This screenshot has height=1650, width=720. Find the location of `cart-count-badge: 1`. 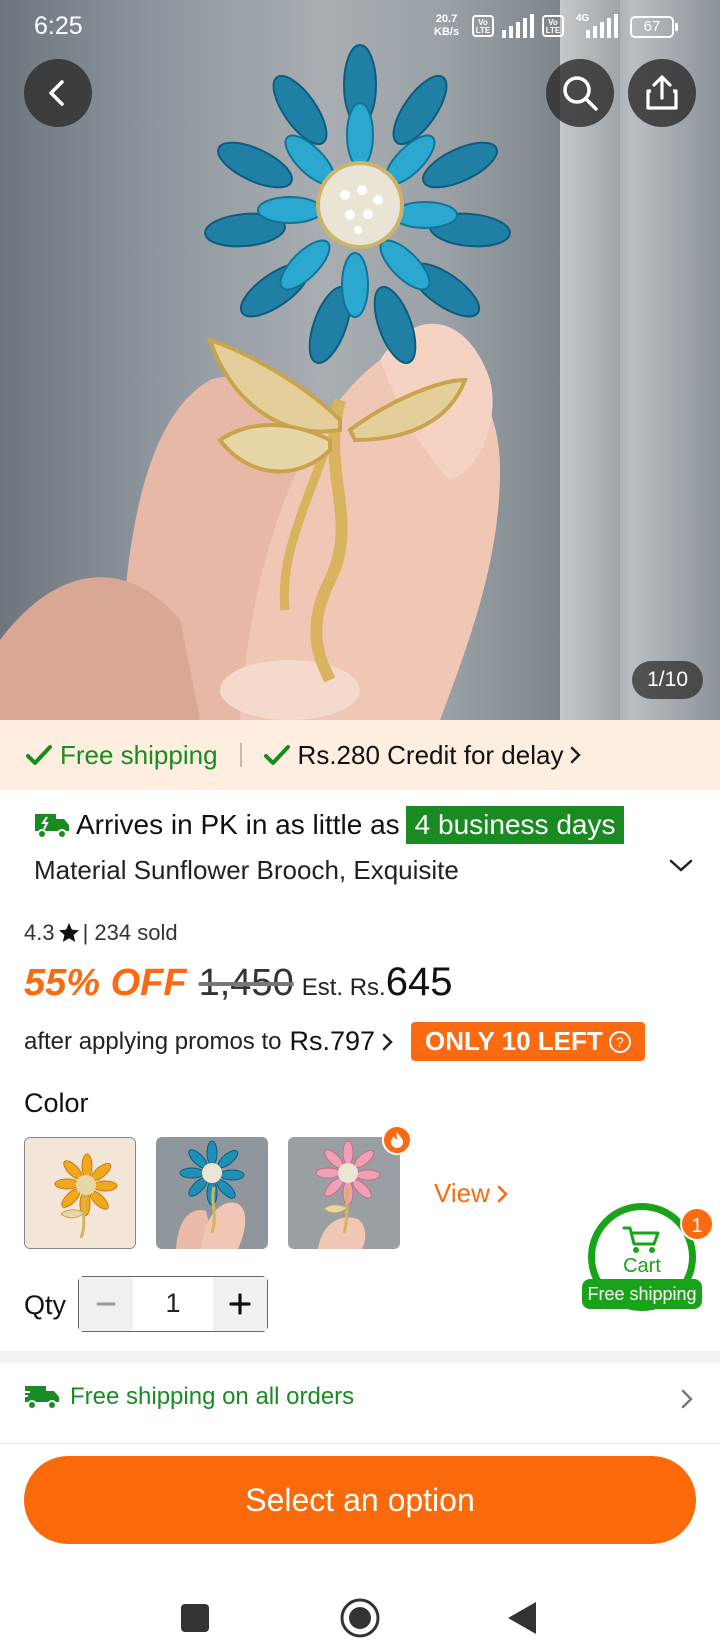

cart-count-badge: 1 is located at coordinates (697, 1224).